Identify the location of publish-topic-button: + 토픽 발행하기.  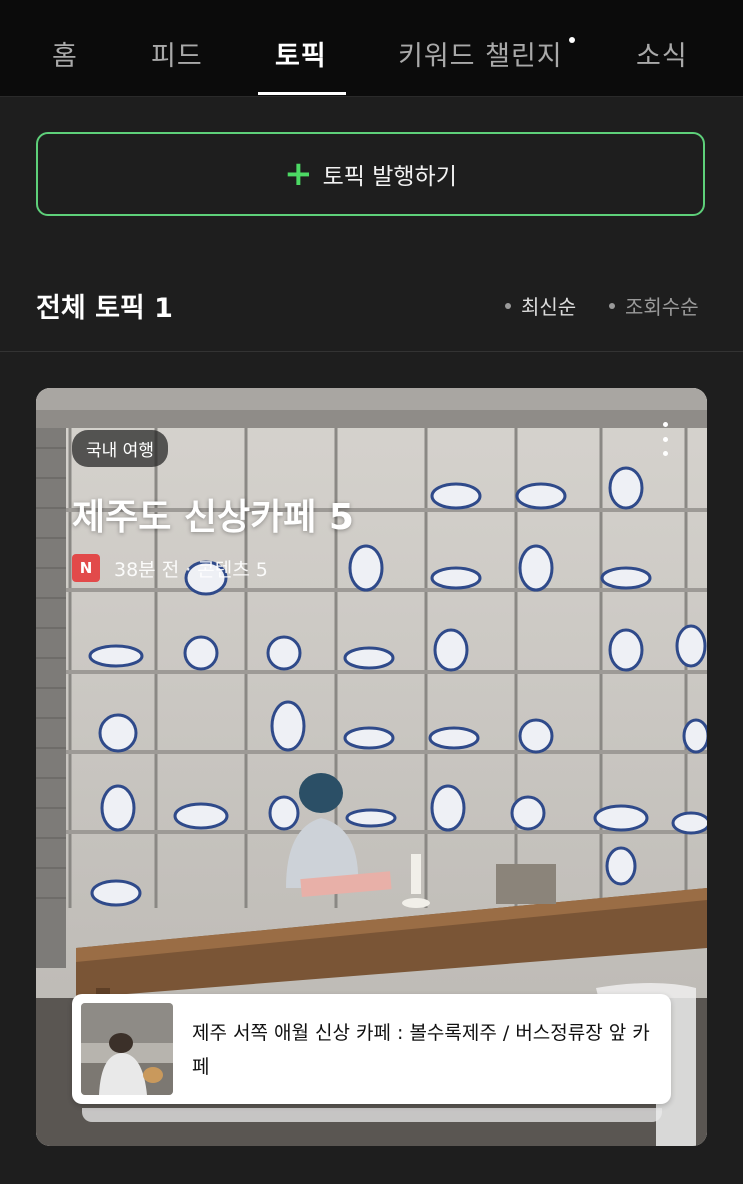
(370, 174).